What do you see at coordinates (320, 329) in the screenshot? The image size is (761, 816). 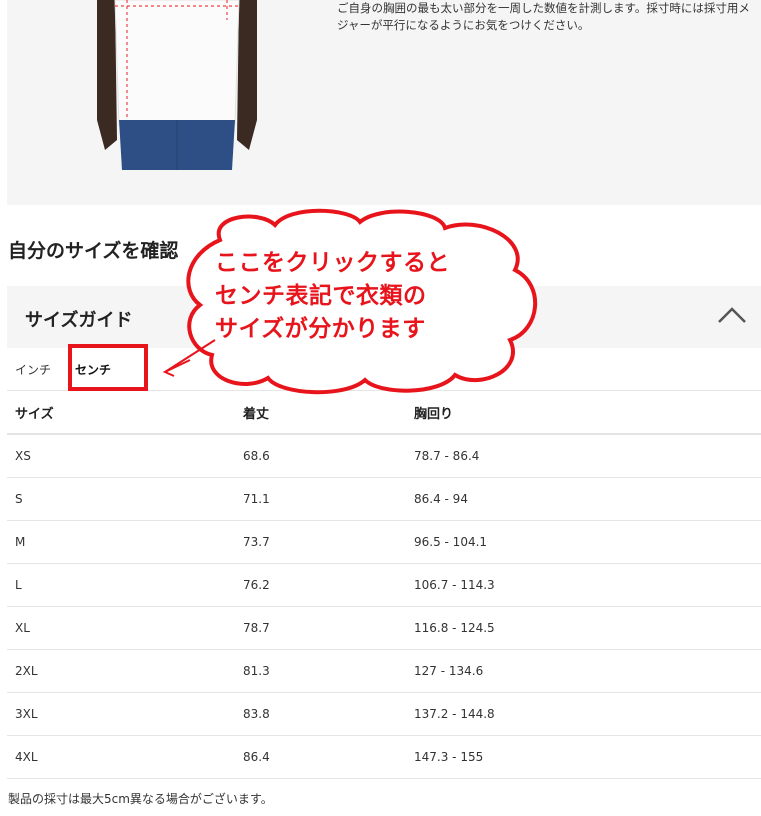 I see `annotation-line: サイズが分かります` at bounding box center [320, 329].